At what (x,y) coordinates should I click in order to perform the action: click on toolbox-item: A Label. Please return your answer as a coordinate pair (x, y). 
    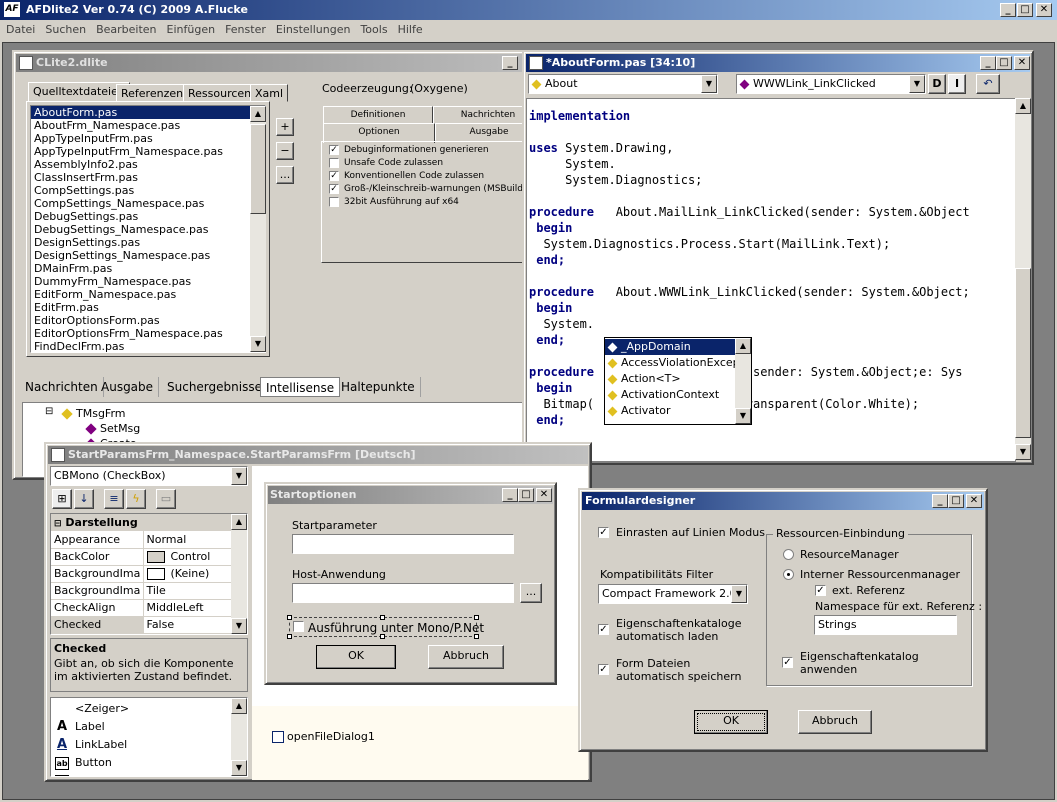
    Looking at the image, I should click on (141, 727).